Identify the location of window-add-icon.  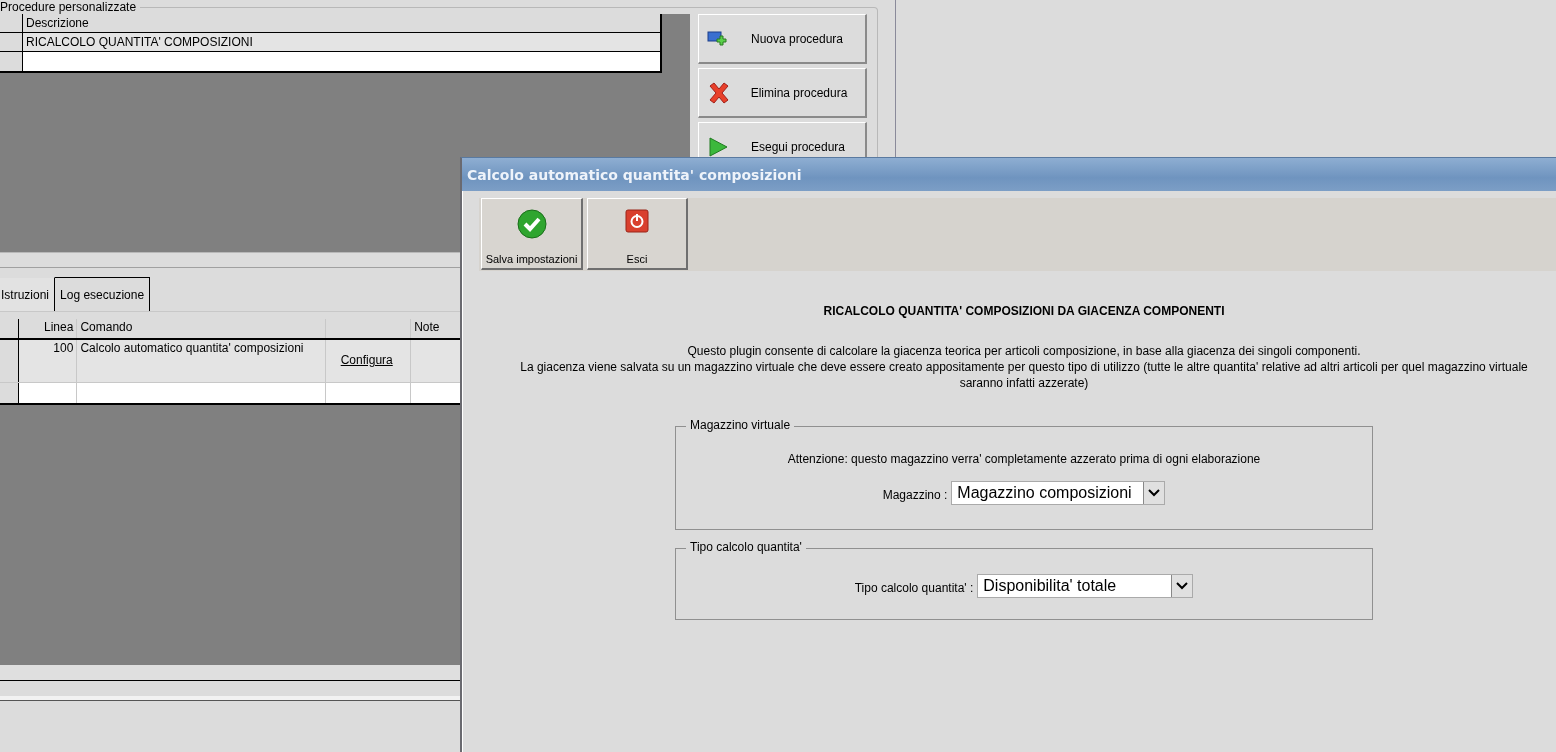
(717, 38).